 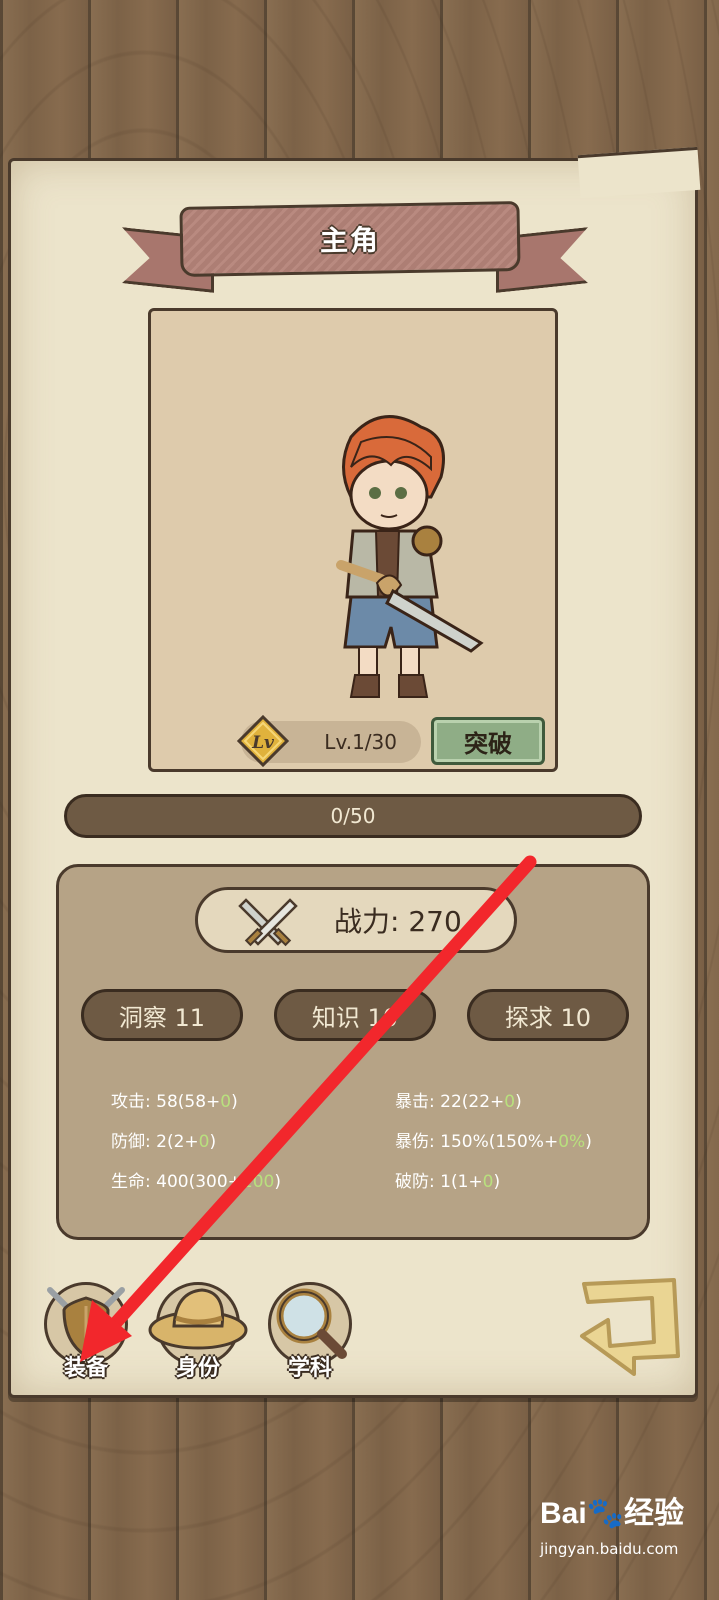 What do you see at coordinates (85, 1368) in the screenshot?
I see `equipment-label: 装备` at bounding box center [85, 1368].